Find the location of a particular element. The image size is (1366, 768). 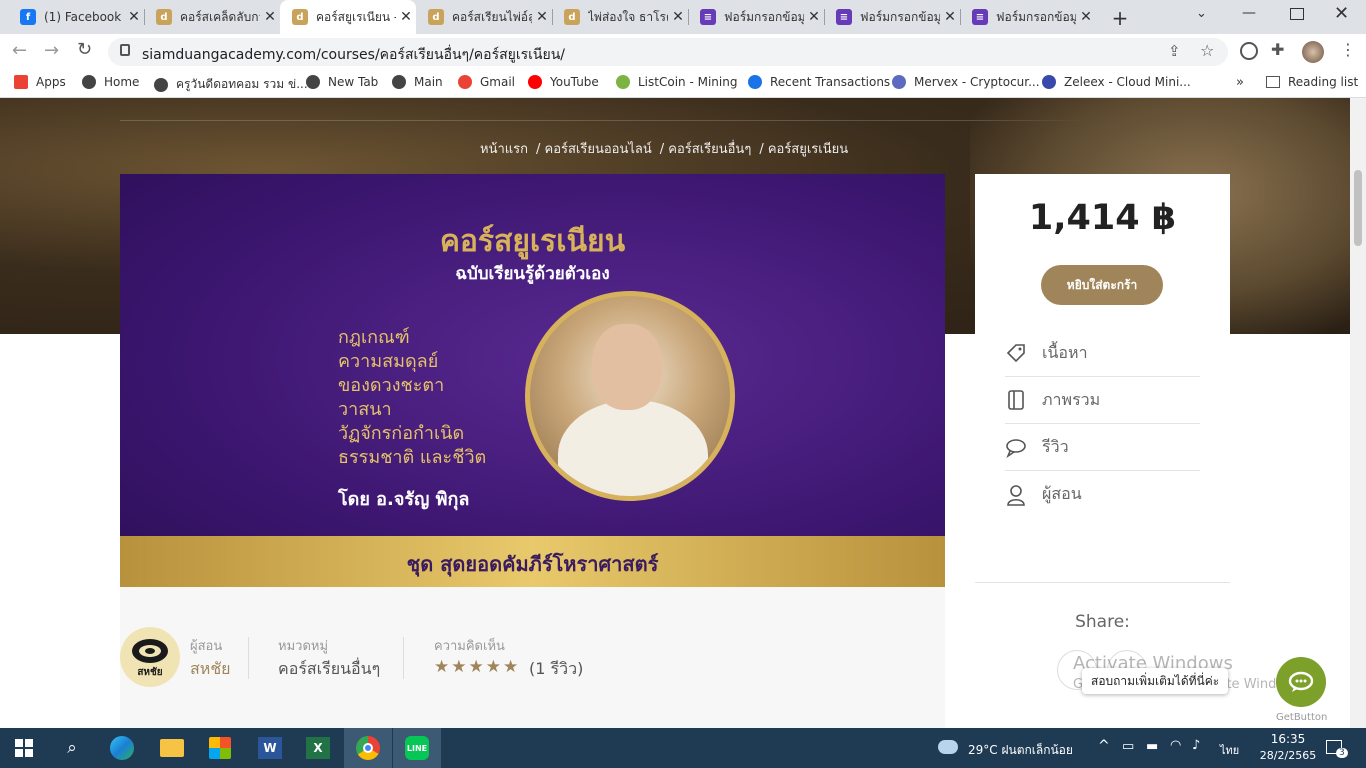

bookmark-label: ListCoin - Mining is located at coordinates (688, 82).